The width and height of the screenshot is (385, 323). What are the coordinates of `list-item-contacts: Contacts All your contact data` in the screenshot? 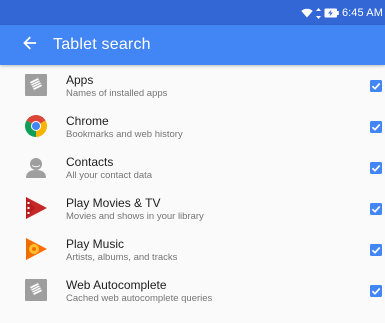 It's located at (192, 167).